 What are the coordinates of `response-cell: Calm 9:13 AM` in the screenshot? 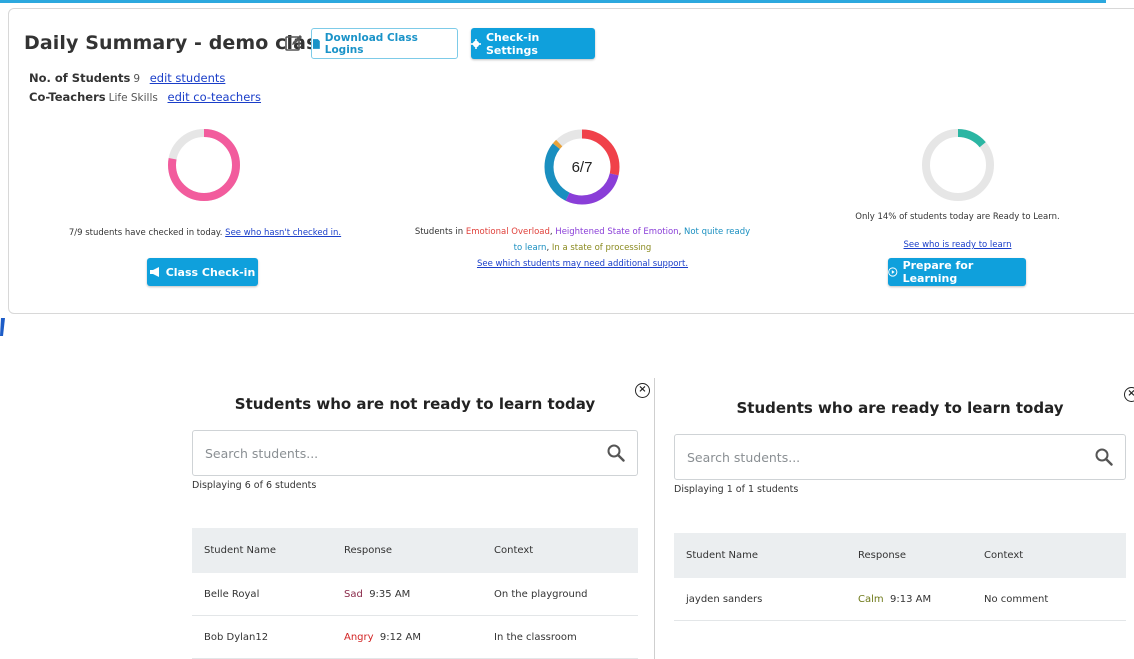 It's located at (909, 599).